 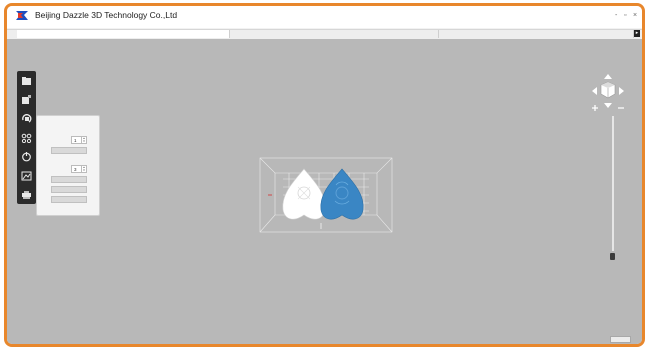 I want to click on rotate-model-icon, so click(x=26, y=119).